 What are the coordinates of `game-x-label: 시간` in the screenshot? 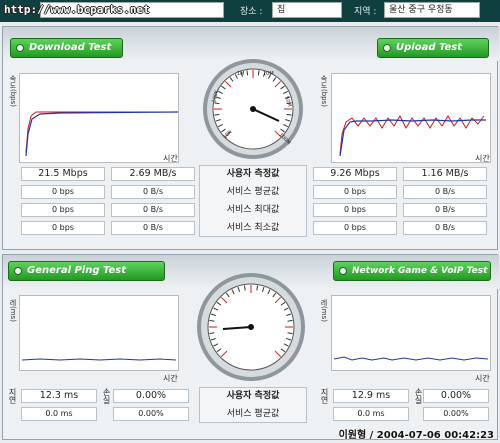 It's located at (482, 378).